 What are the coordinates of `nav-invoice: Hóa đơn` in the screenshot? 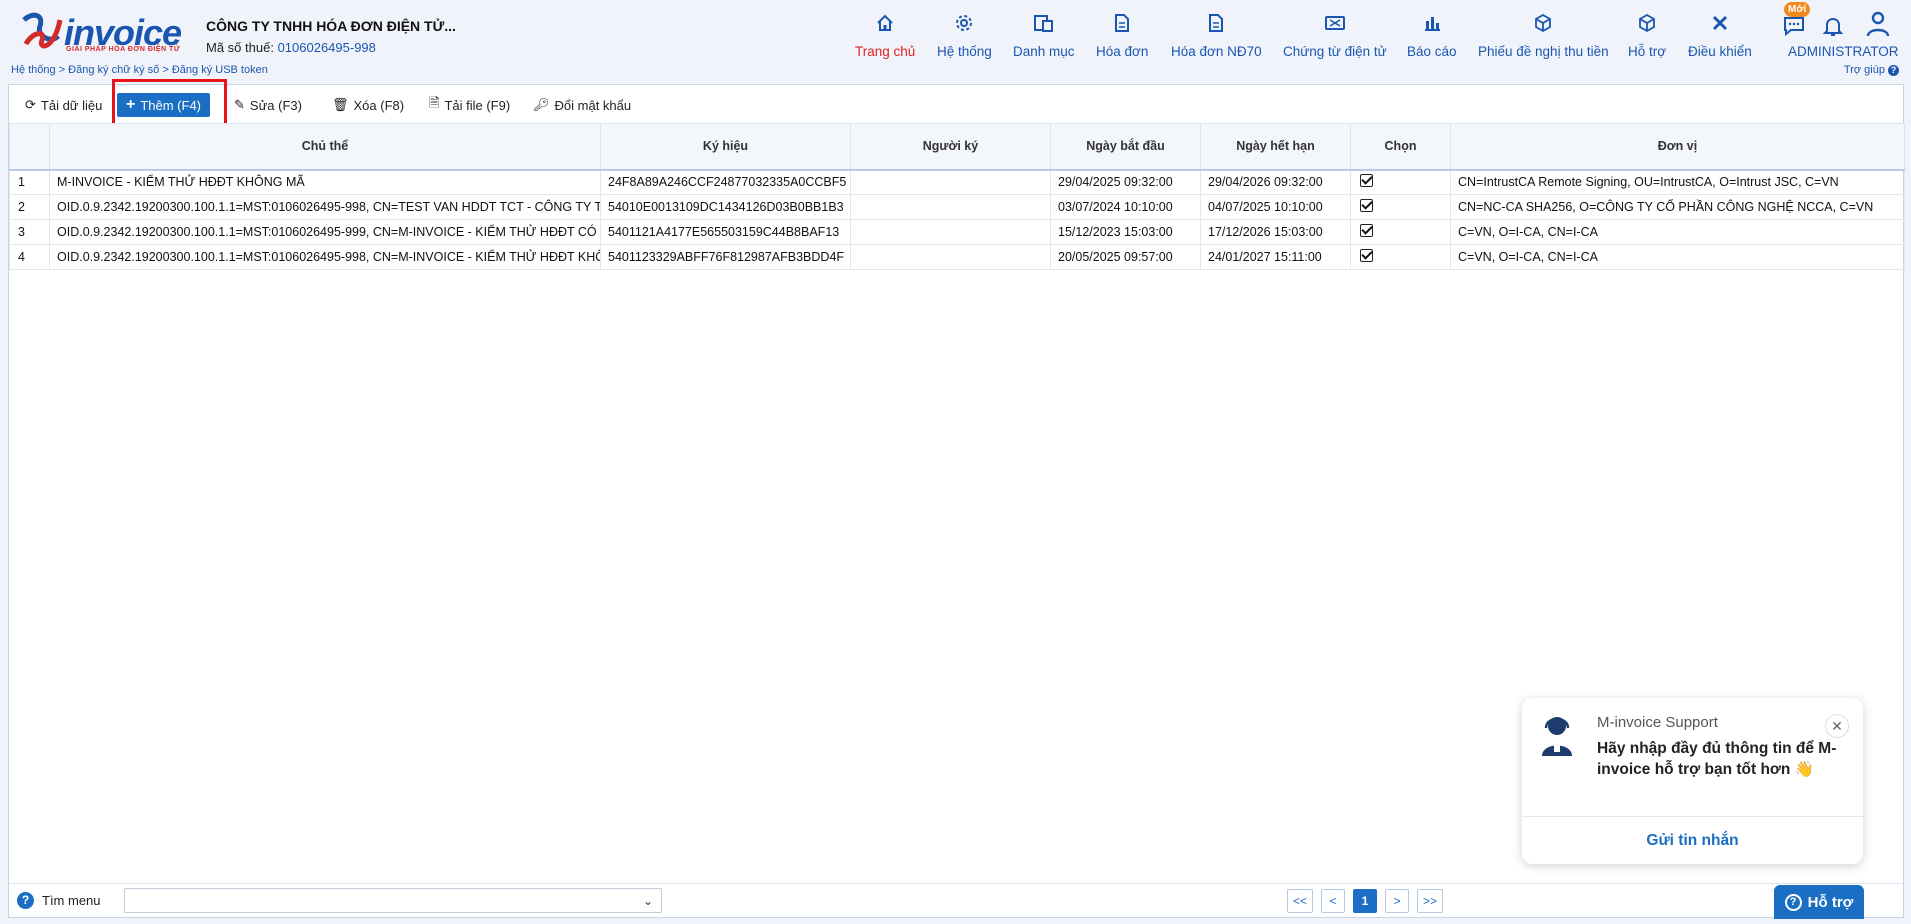 It's located at (1122, 38).